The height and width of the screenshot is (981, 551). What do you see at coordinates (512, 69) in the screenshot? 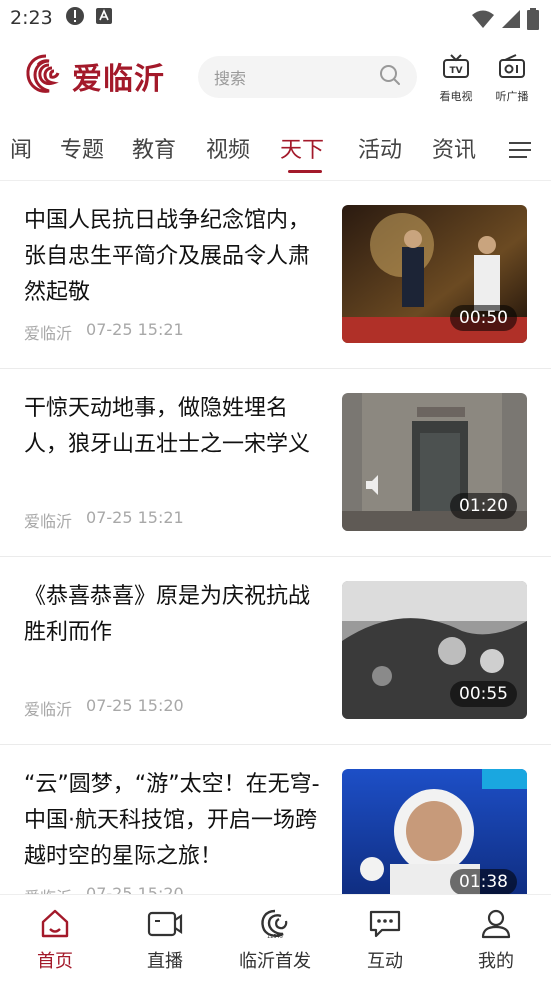
I see `radio-icon` at bounding box center [512, 69].